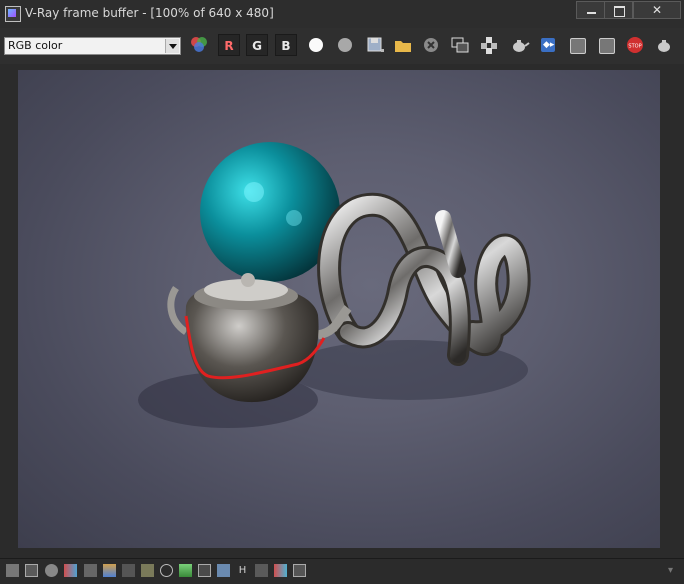 The image size is (684, 584). What do you see at coordinates (223, 570) in the screenshot?
I see `white-balance-icon` at bounding box center [223, 570].